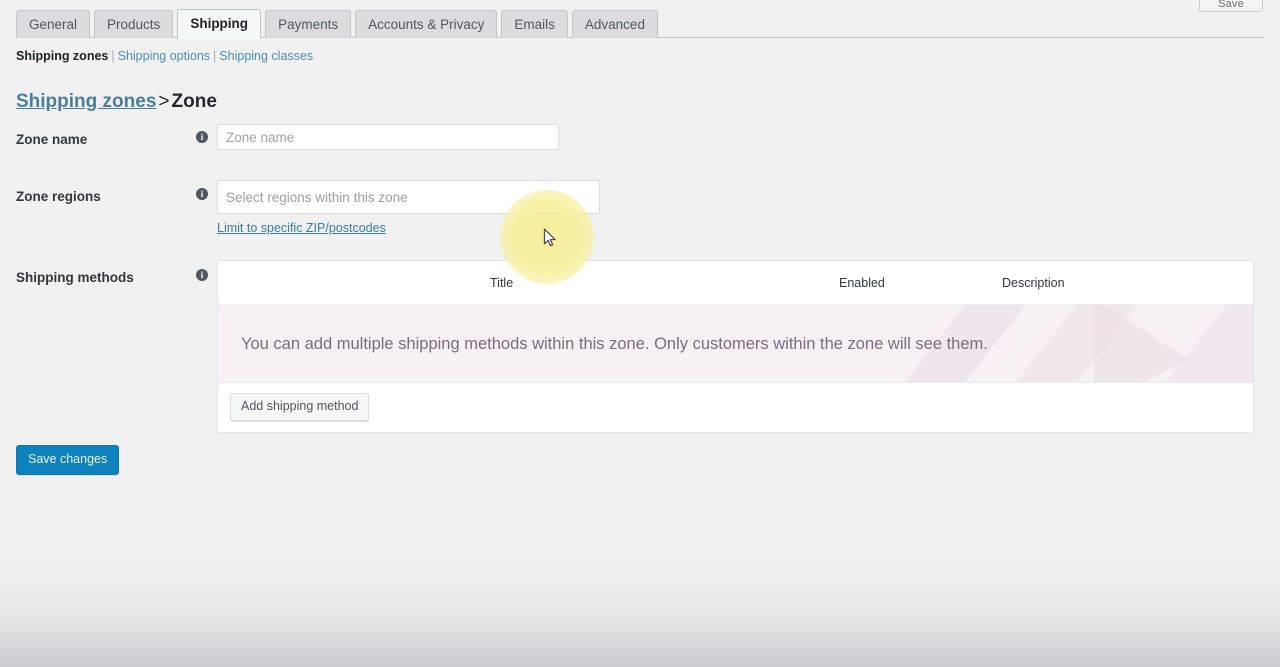 This screenshot has width=1280, height=667. Describe the element at coordinates (58, 196) in the screenshot. I see `zone-regions-label: Zone regions` at that location.